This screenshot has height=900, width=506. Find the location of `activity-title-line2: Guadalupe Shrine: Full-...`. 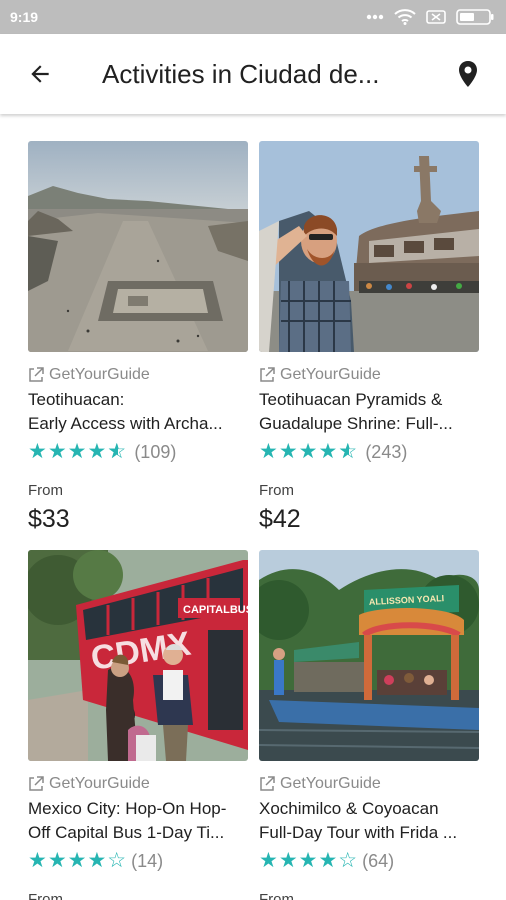

activity-title-line2: Guadalupe Shrine: Full-... is located at coordinates (356, 423).